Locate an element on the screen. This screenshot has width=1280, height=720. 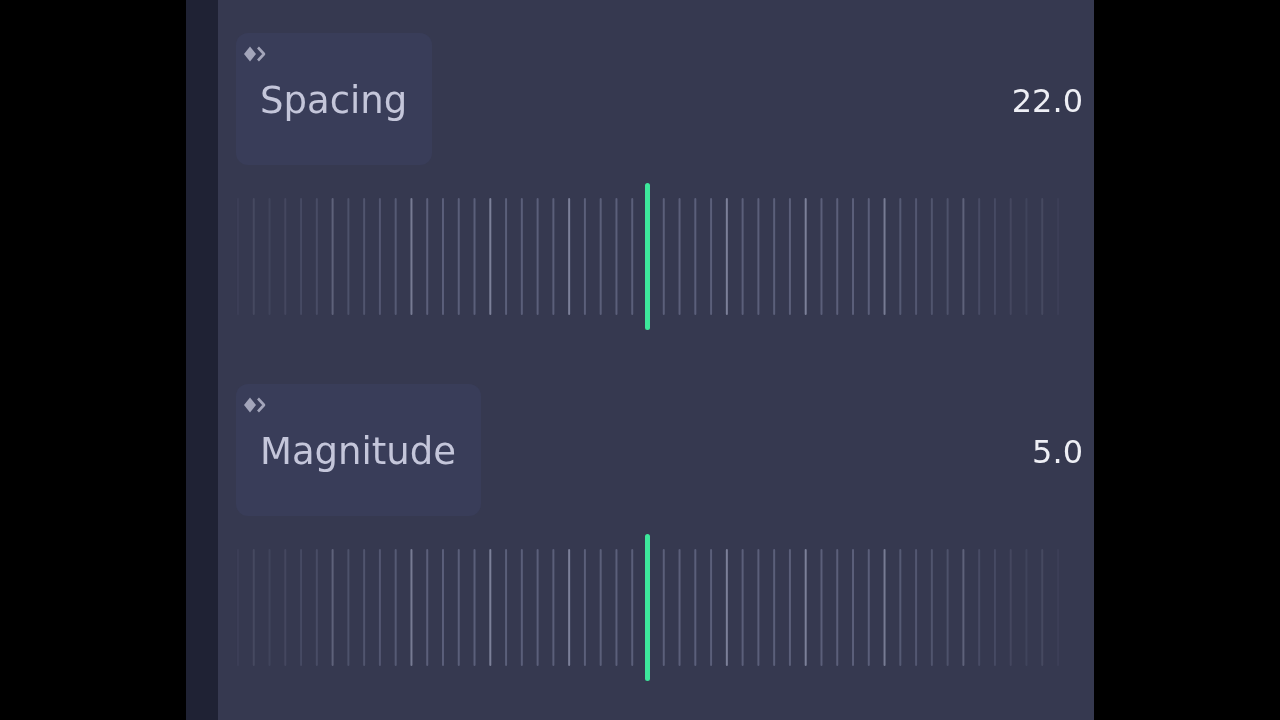
parameter-value: 22.0 is located at coordinates (1047, 101).